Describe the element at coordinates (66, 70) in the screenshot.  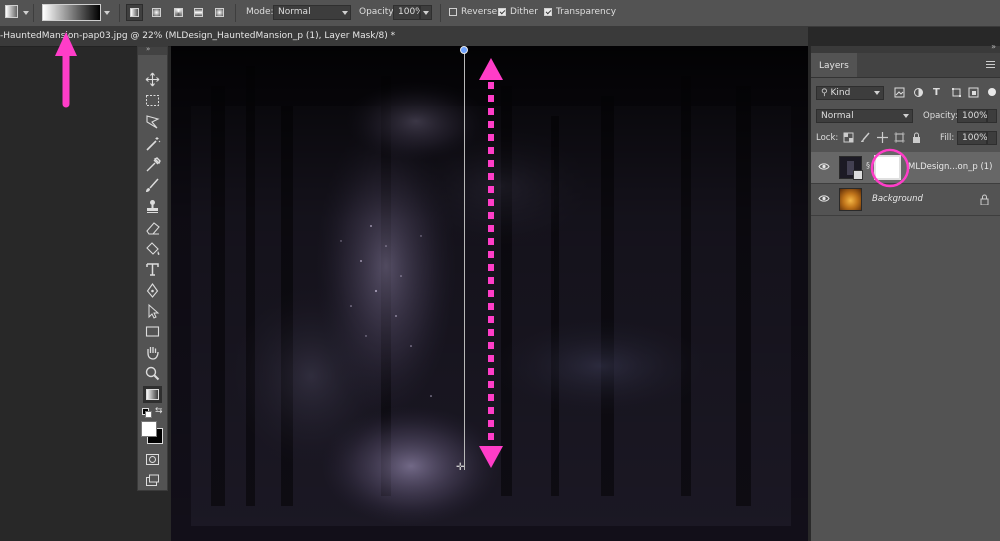
I see `annotation-arrow-up` at that location.